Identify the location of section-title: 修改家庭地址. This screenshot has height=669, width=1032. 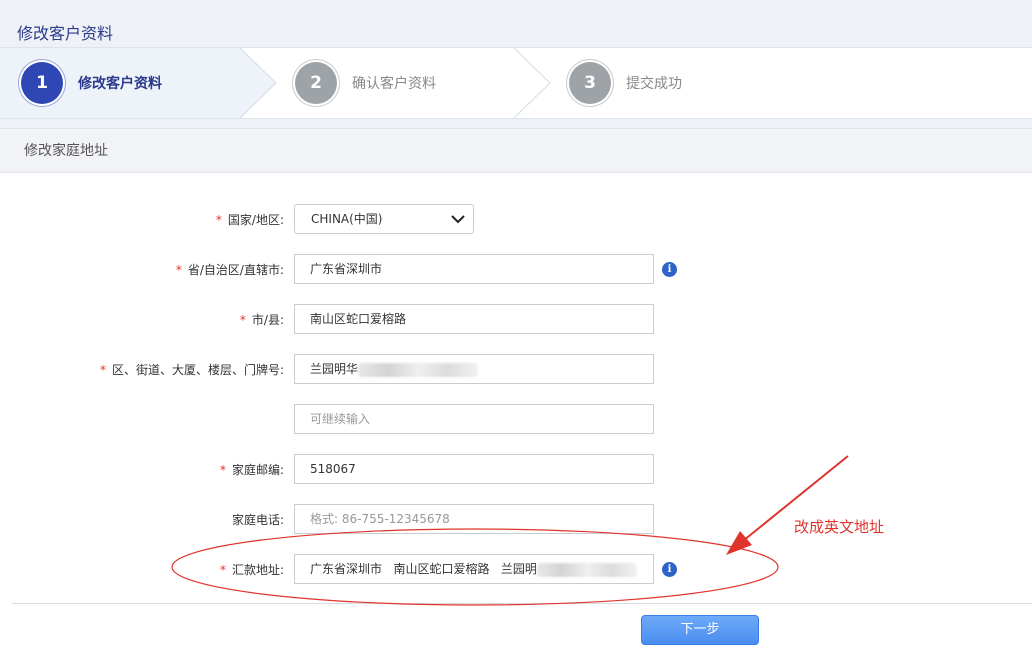
(516, 151).